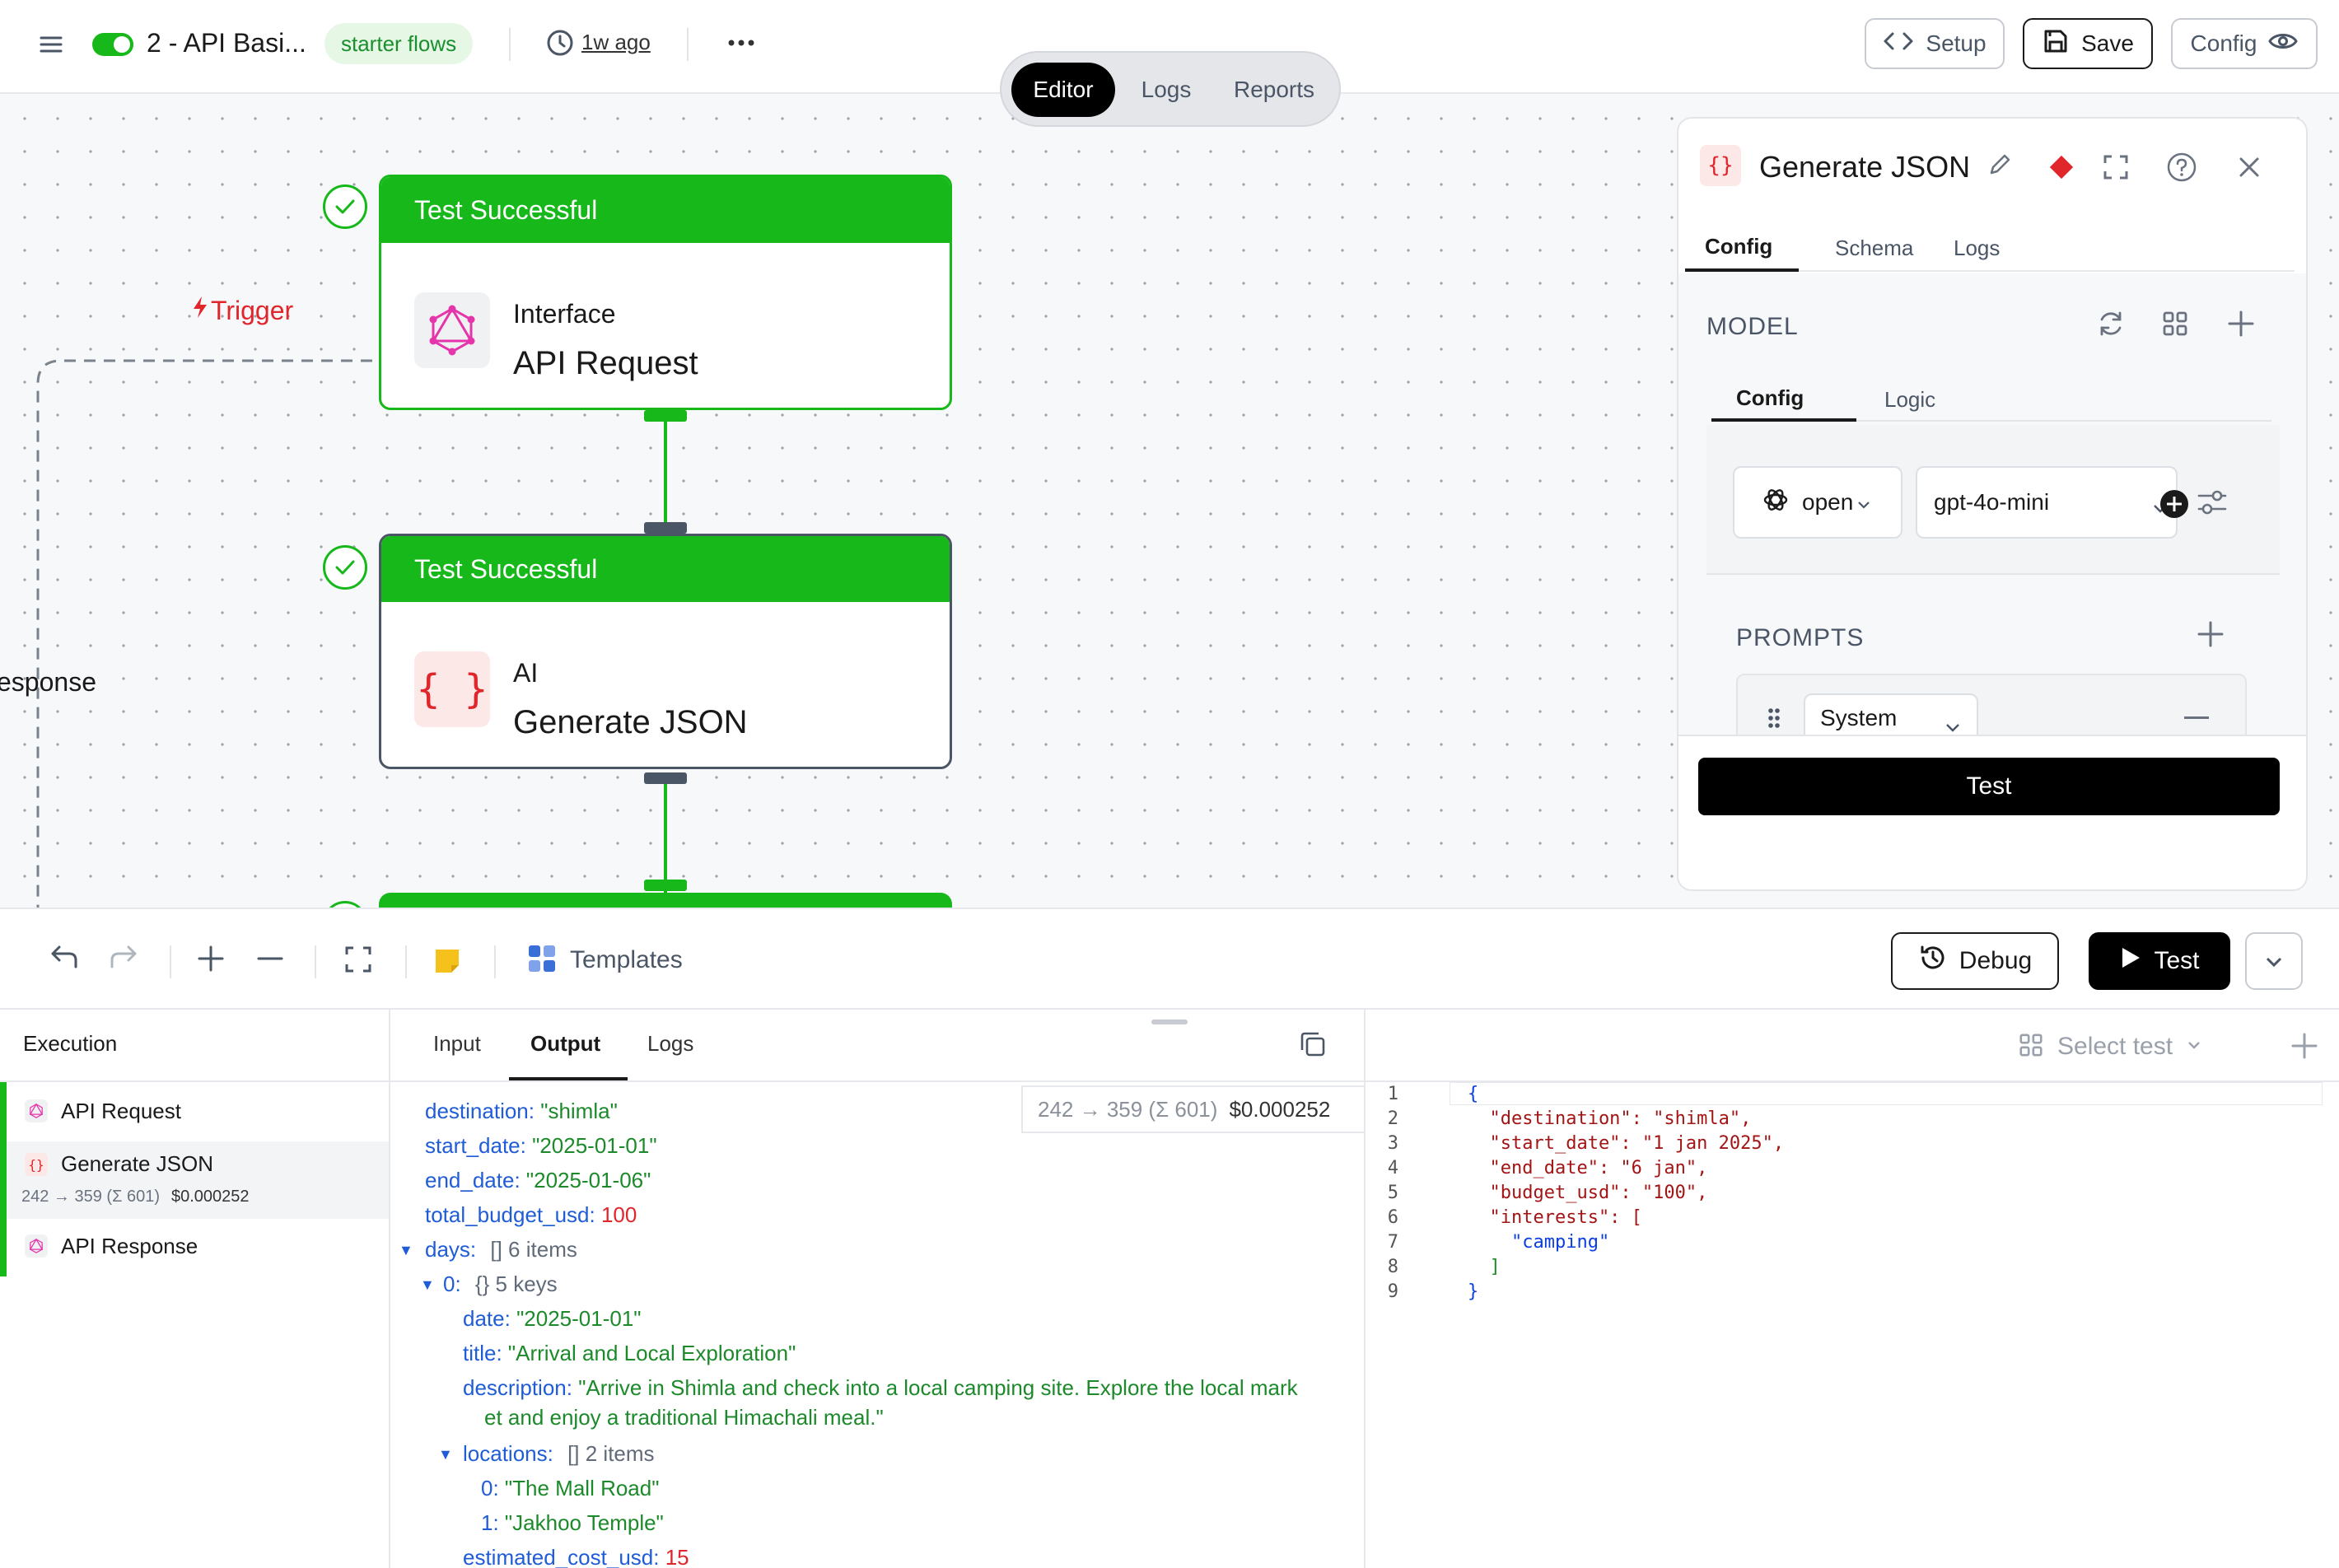 The image size is (2339, 1568). What do you see at coordinates (2274, 961) in the screenshot?
I see `test-options-button` at bounding box center [2274, 961].